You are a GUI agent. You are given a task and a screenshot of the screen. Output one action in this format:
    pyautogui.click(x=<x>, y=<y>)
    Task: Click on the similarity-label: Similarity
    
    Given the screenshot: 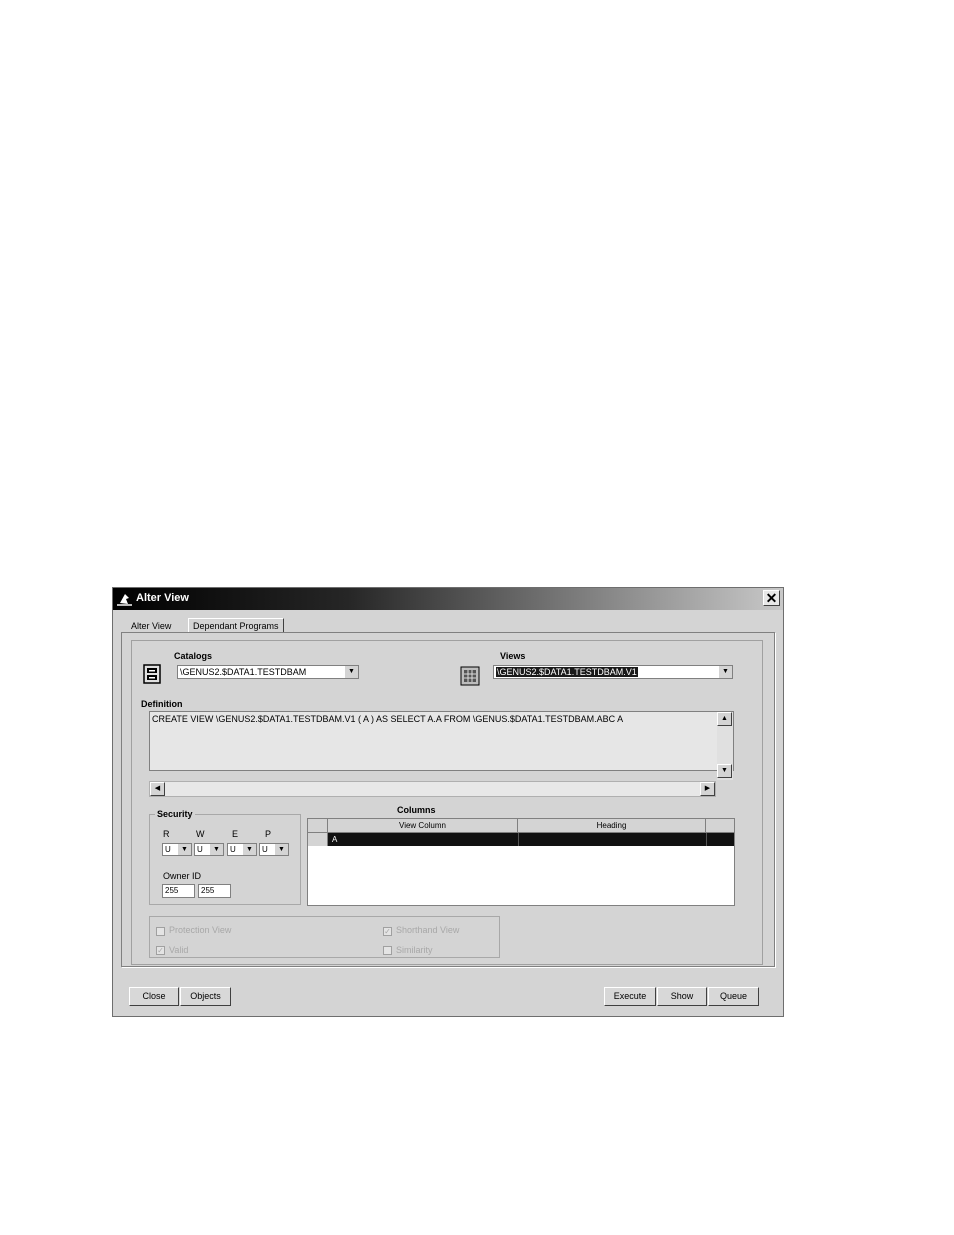 What is the action you would take?
    pyautogui.click(x=414, y=950)
    